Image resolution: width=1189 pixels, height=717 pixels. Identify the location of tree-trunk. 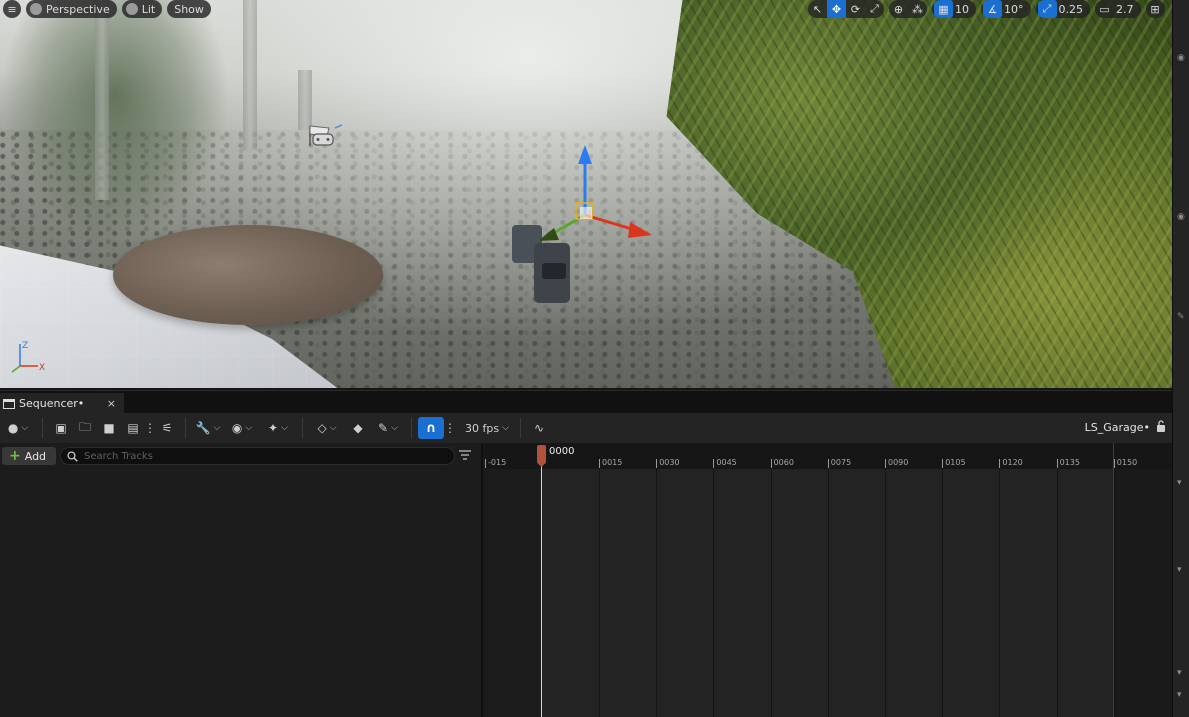
(102, 100).